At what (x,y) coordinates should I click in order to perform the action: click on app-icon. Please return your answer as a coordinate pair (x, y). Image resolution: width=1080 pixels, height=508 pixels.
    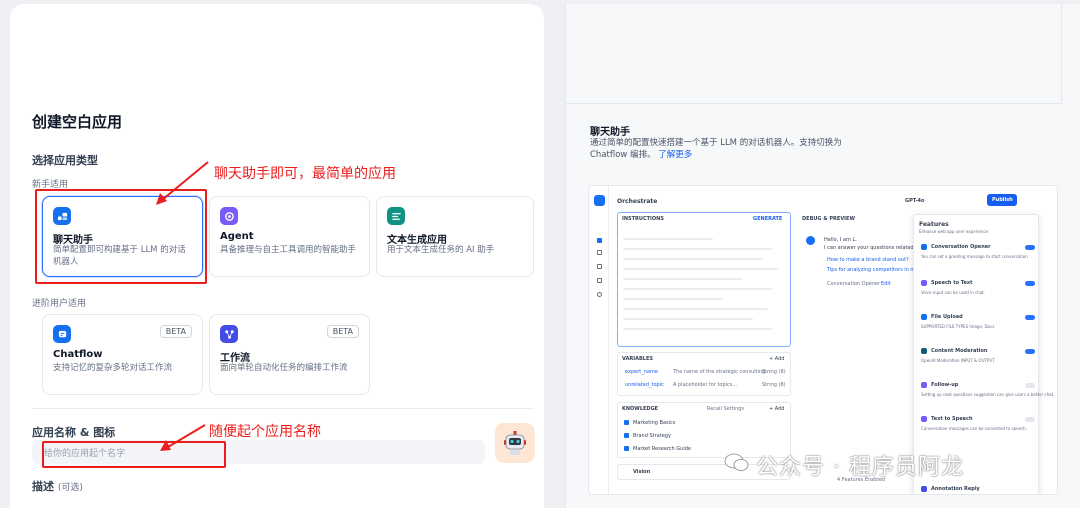
    Looking at the image, I should click on (599, 200).